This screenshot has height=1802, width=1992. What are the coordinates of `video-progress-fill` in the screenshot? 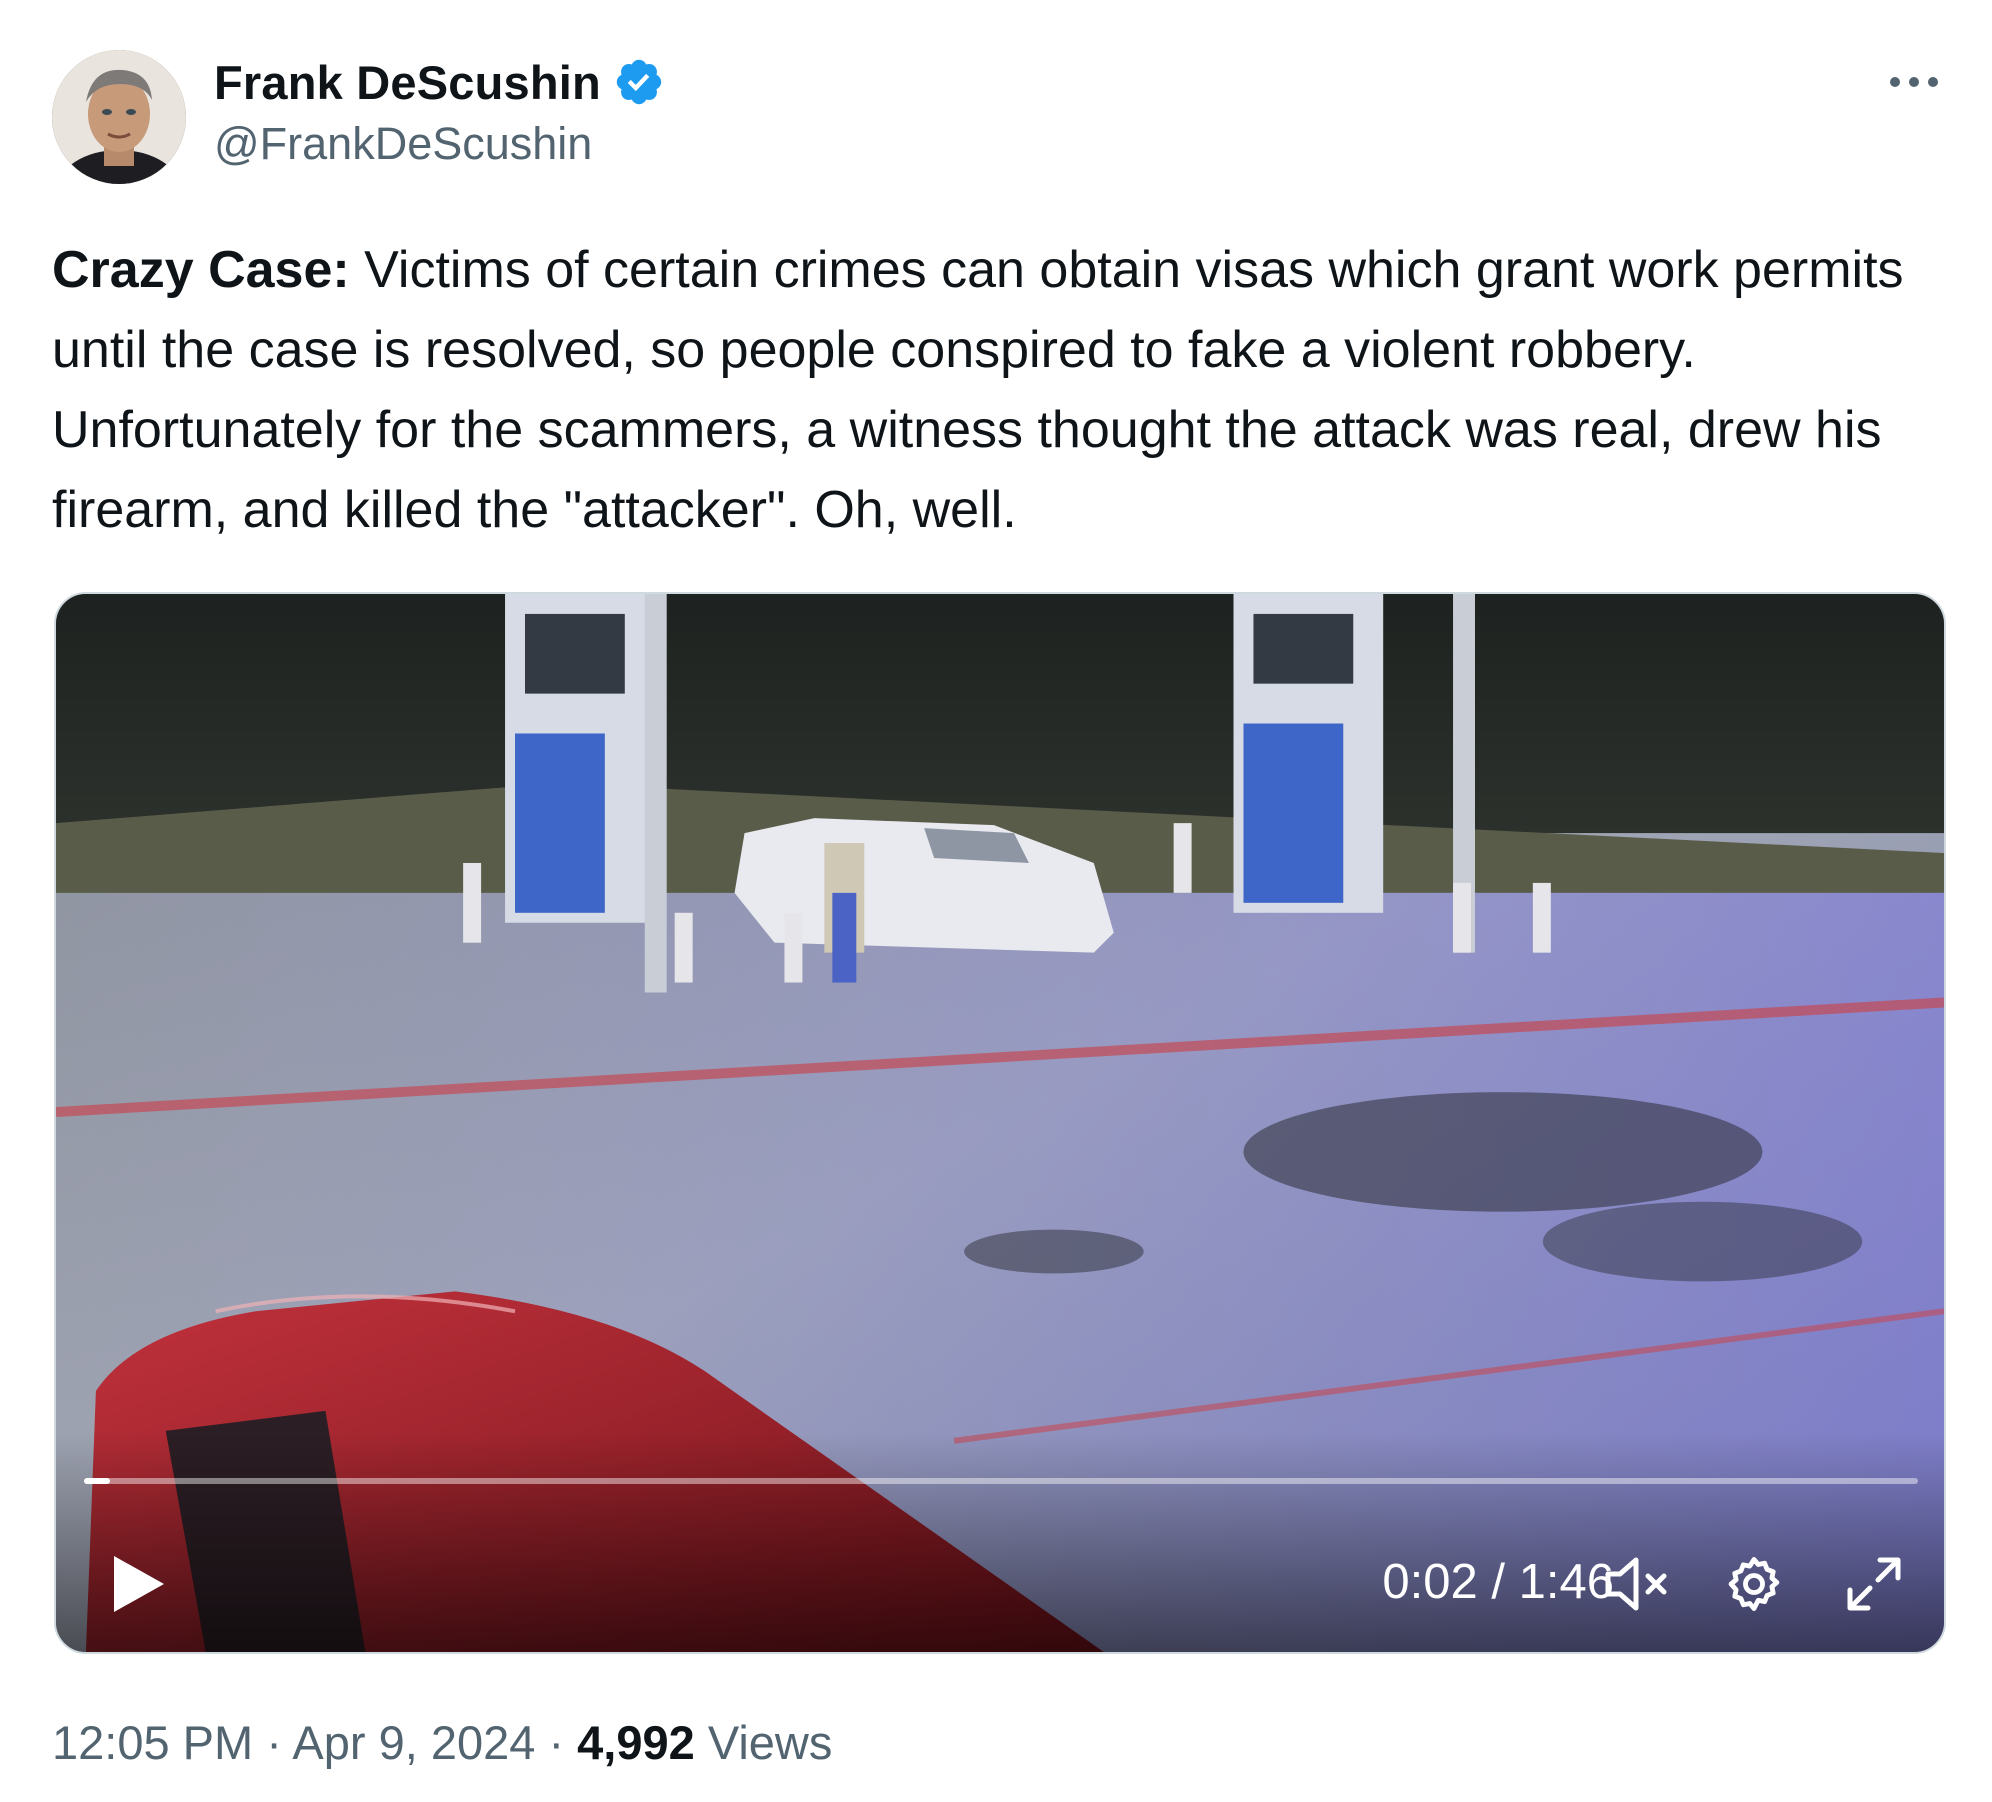 It's located at (97, 1481).